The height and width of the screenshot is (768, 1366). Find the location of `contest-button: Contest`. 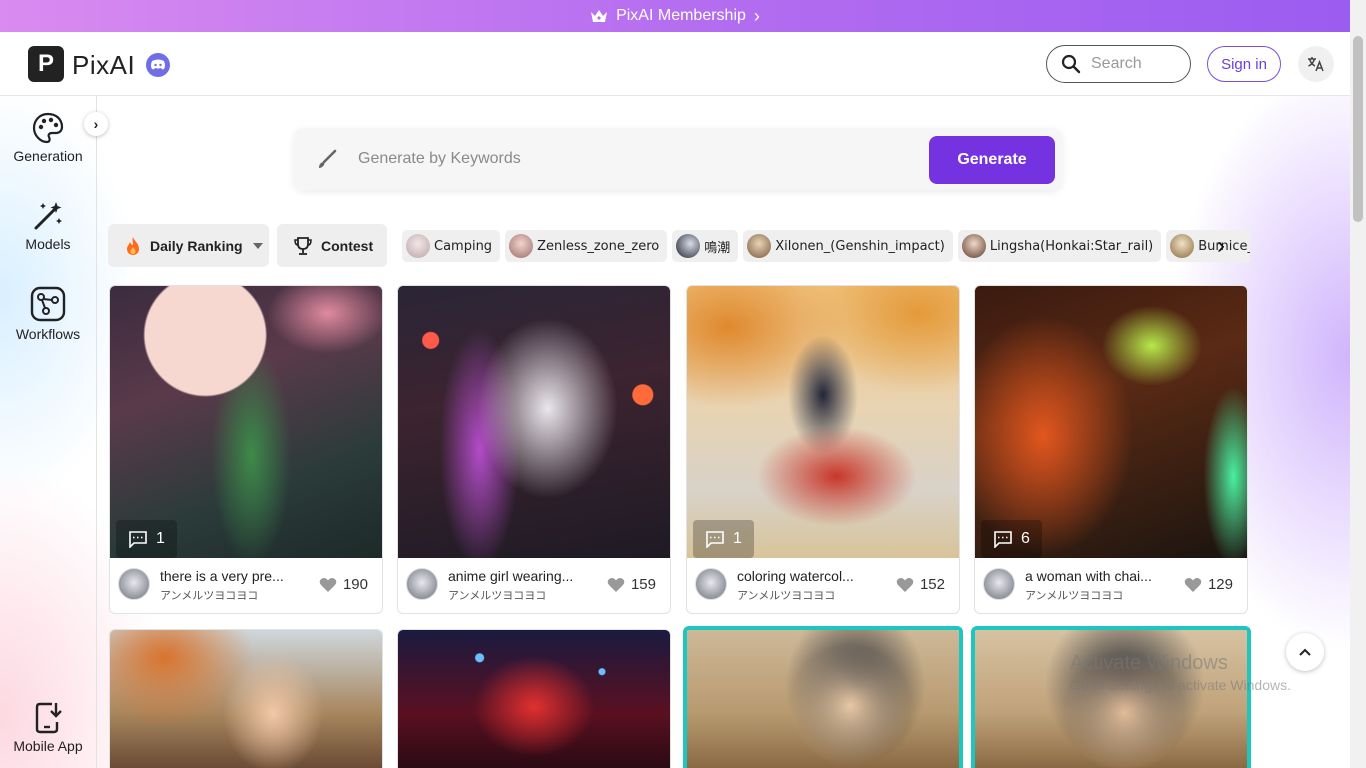

contest-button: Contest is located at coordinates (332, 245).